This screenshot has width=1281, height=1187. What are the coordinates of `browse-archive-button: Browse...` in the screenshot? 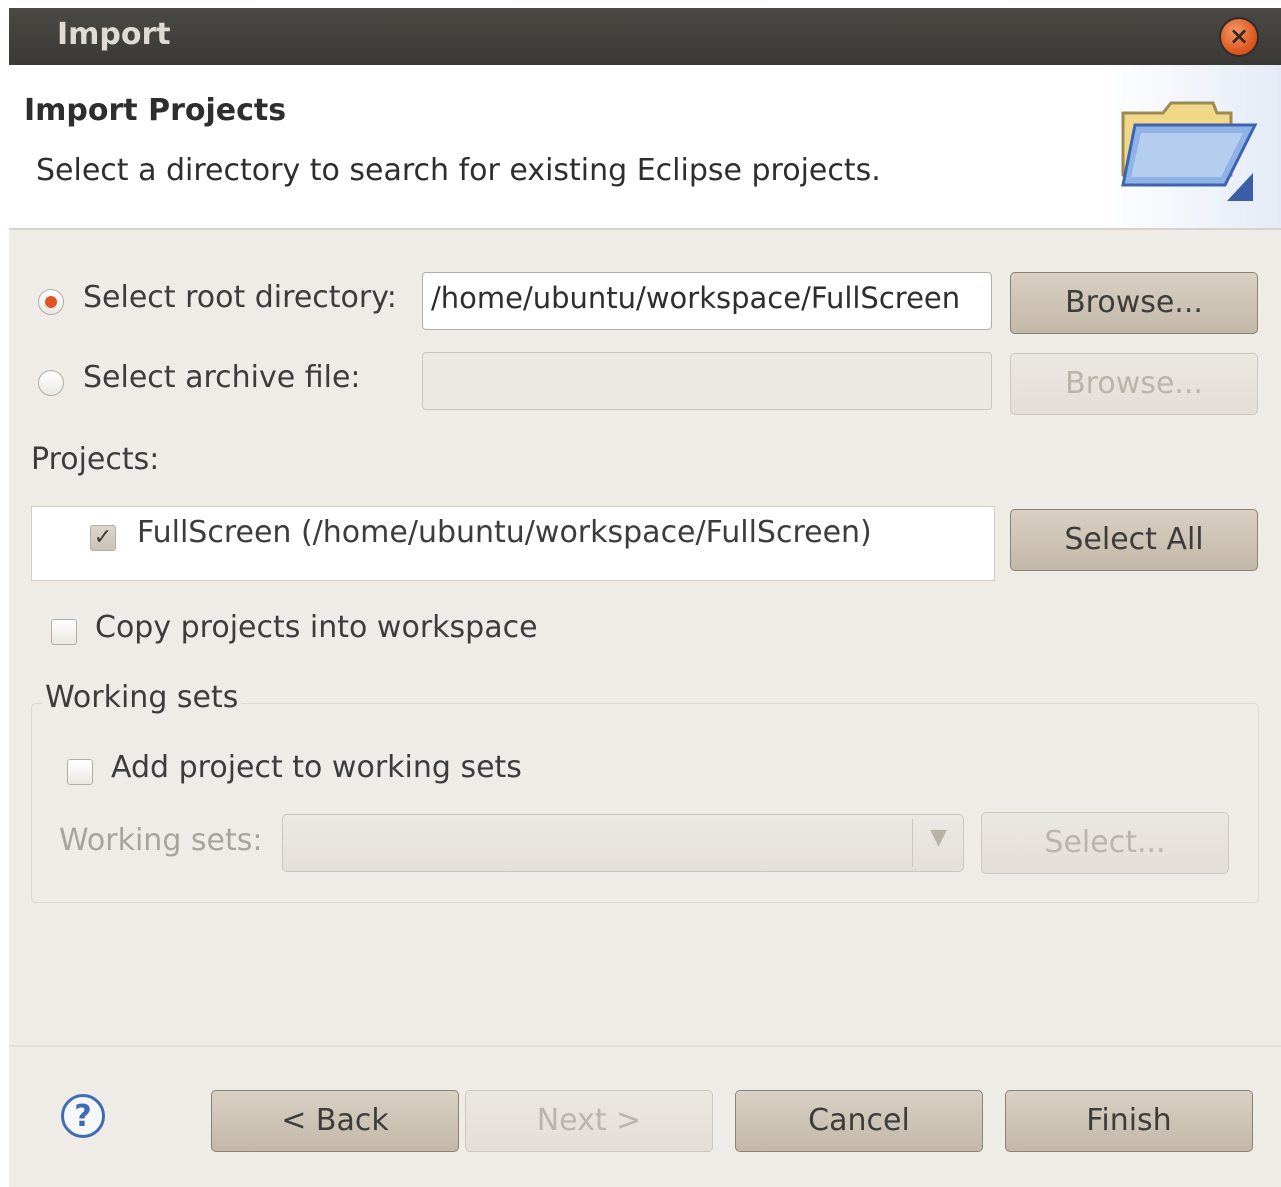 It's located at (1134, 384).